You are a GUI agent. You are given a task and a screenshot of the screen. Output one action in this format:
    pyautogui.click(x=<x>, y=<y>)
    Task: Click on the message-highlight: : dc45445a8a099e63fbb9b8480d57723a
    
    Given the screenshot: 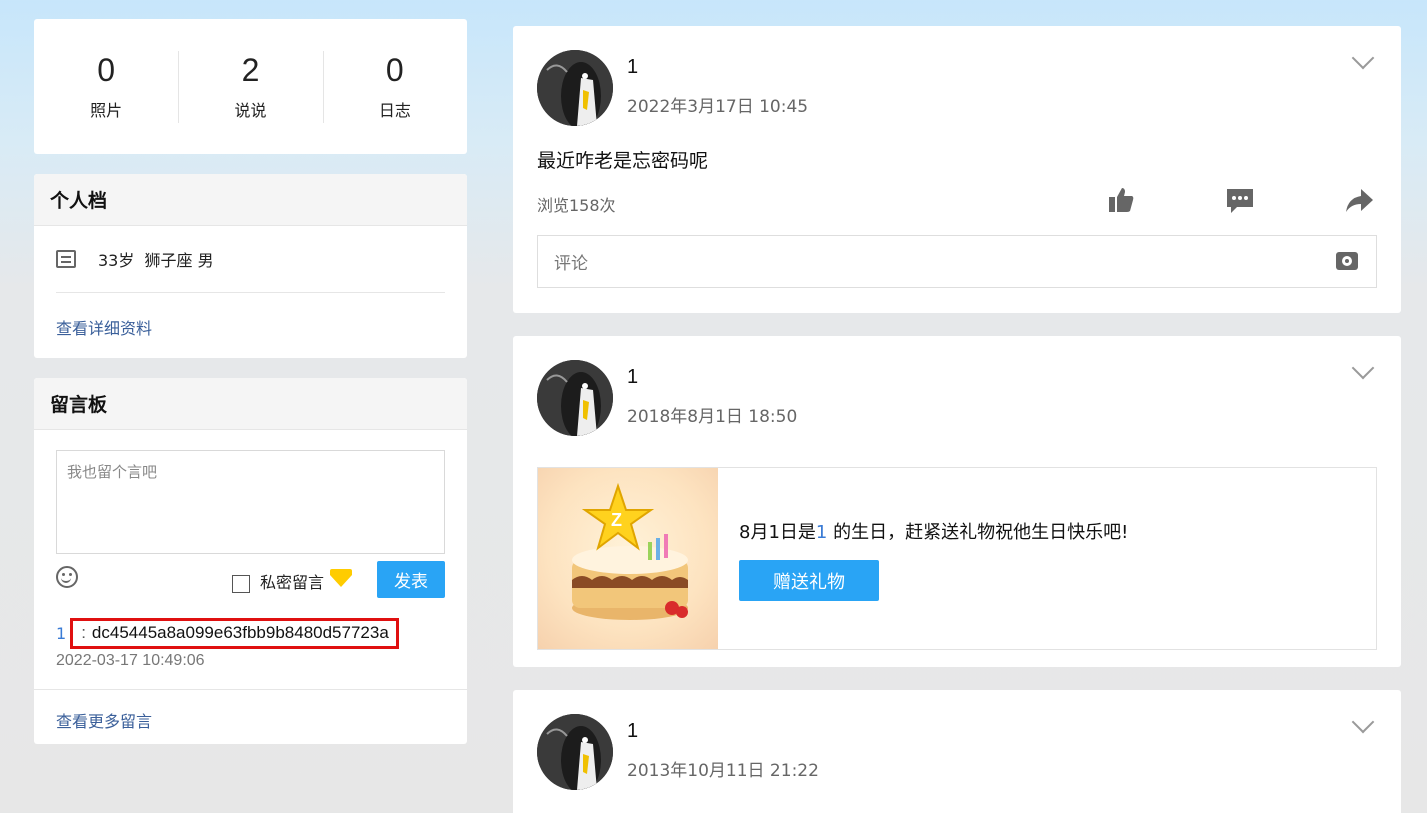 What is the action you would take?
    pyautogui.click(x=234, y=633)
    